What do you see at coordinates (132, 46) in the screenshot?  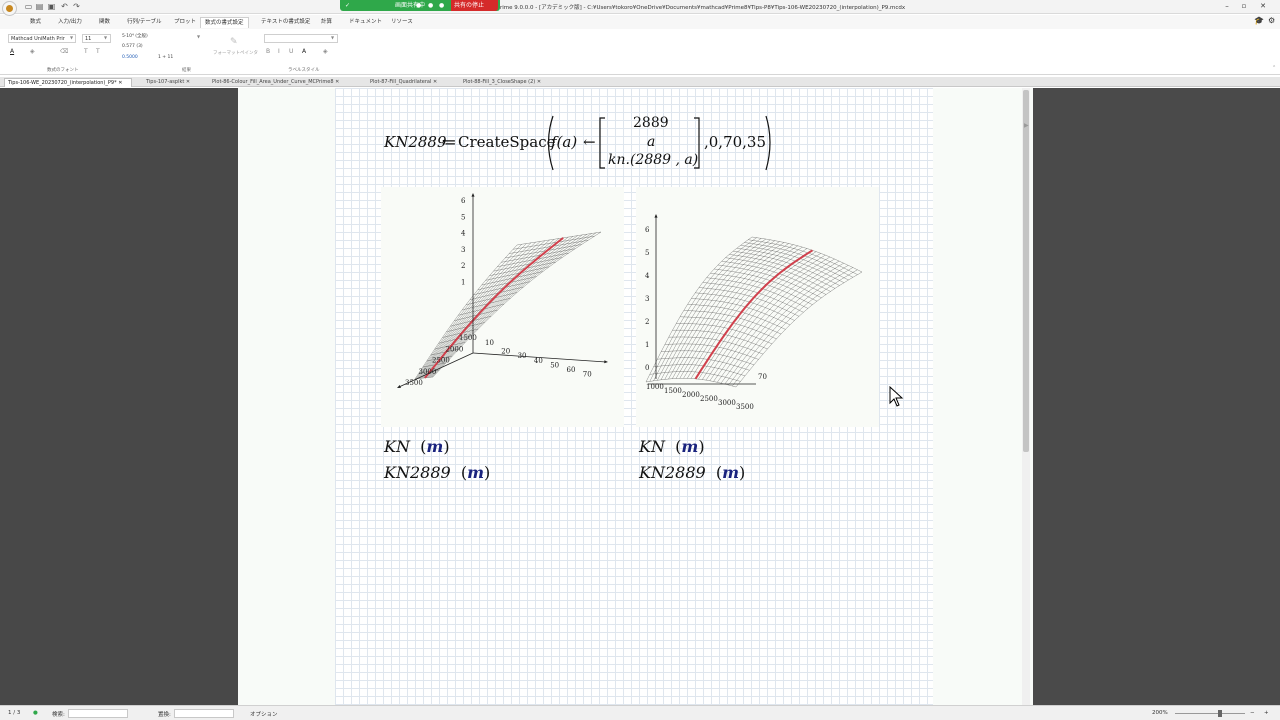 I see `precision-value: 0.577 (3)` at bounding box center [132, 46].